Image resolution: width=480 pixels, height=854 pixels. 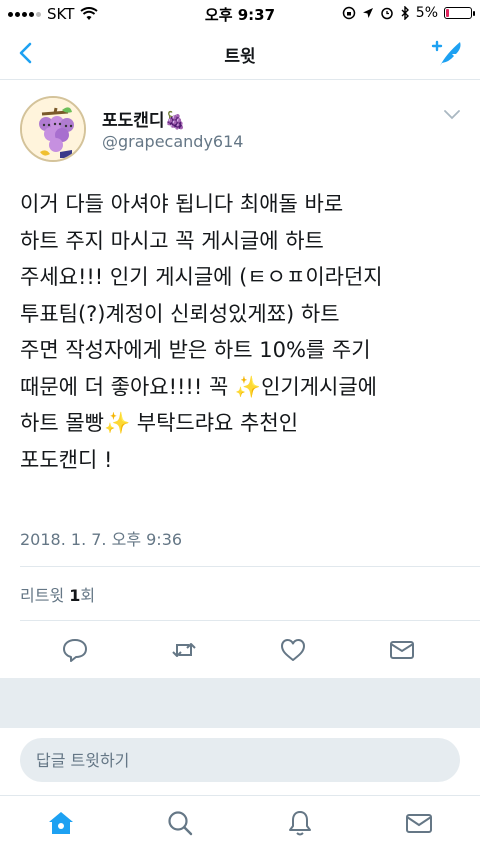 What do you see at coordinates (172, 141) in the screenshot?
I see `author-handle: @grapecandy614` at bounding box center [172, 141].